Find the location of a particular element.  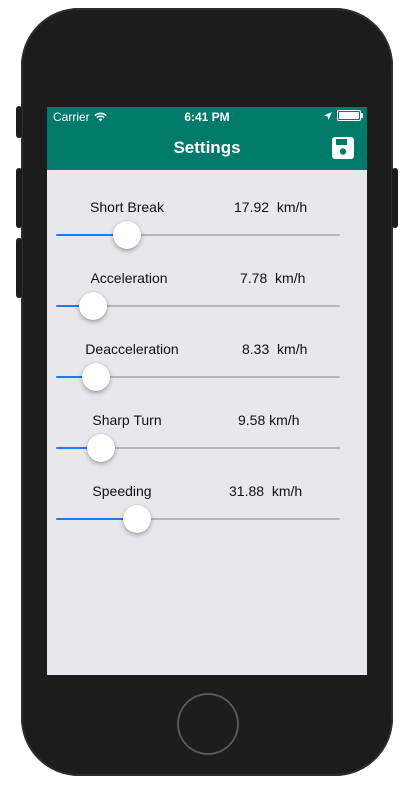

sharp-turn-slider is located at coordinates (198, 448).